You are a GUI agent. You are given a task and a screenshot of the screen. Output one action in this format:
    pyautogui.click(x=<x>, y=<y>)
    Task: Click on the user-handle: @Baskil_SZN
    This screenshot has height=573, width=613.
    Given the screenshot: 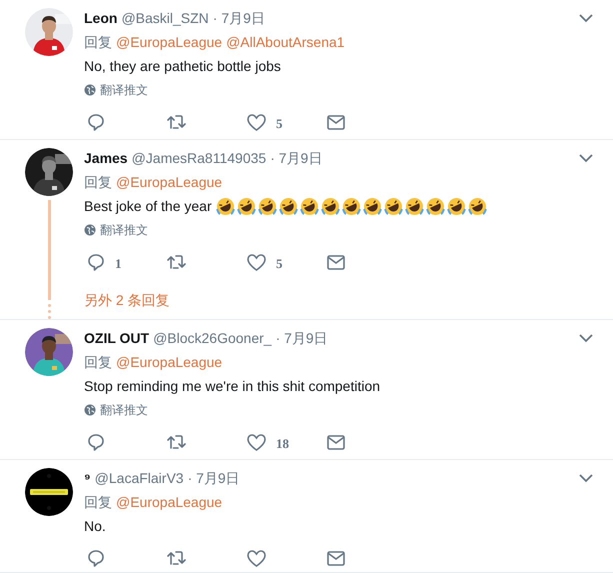 What is the action you would take?
    pyautogui.click(x=165, y=18)
    